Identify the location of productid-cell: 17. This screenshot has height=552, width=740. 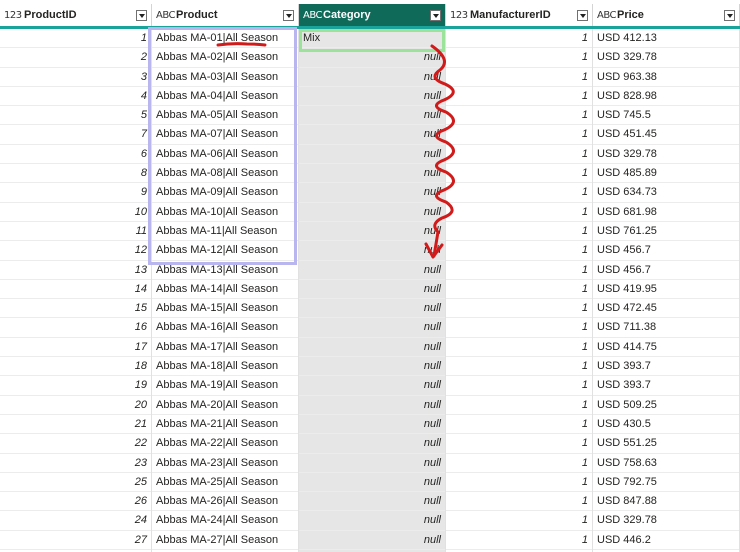
(75, 348).